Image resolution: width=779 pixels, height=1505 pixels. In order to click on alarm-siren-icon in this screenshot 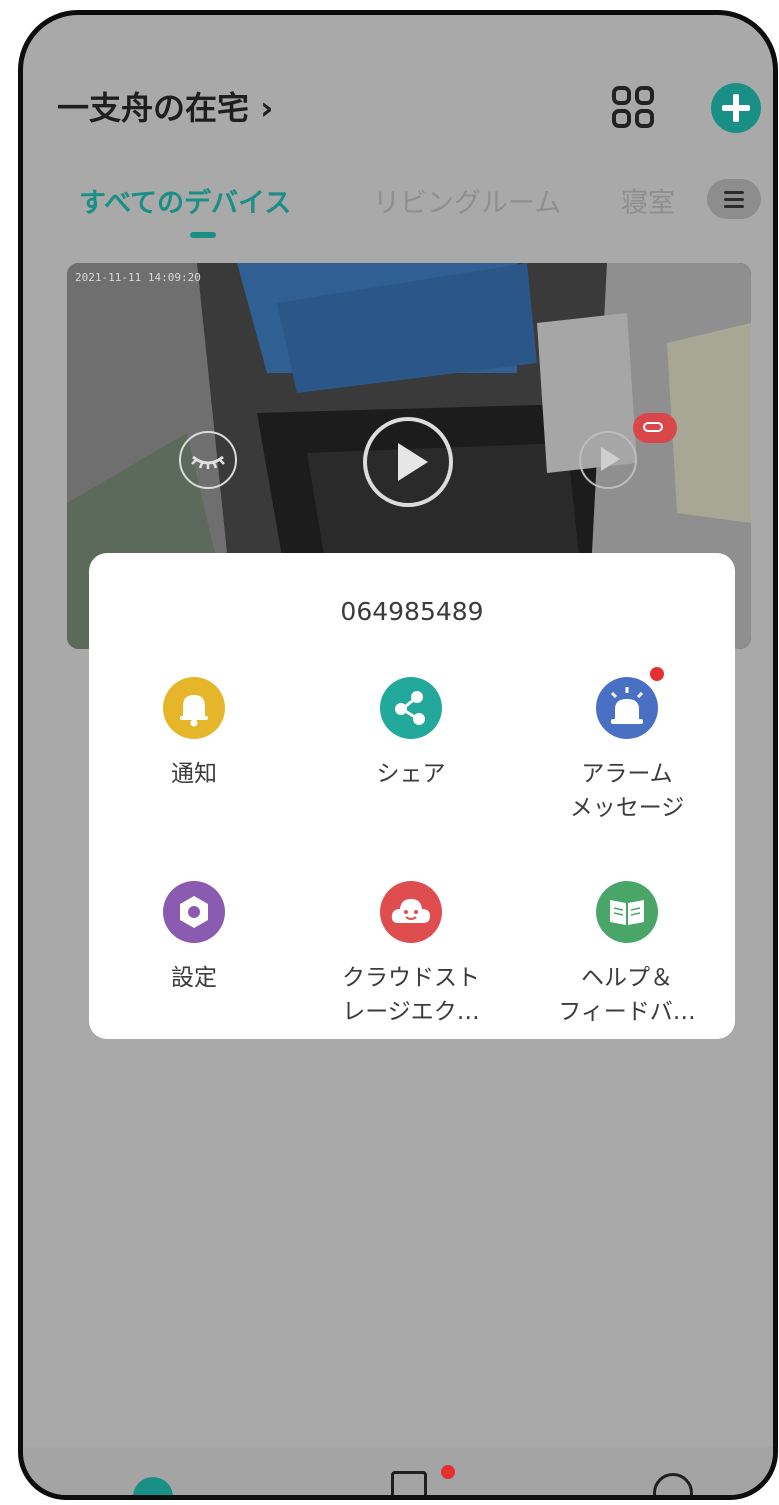, I will do `click(630, 703)`.